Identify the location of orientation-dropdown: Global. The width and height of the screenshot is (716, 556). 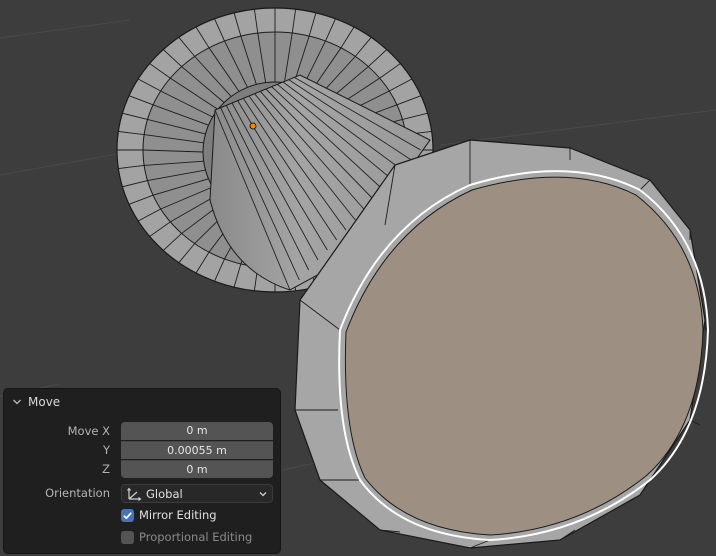
(197, 493).